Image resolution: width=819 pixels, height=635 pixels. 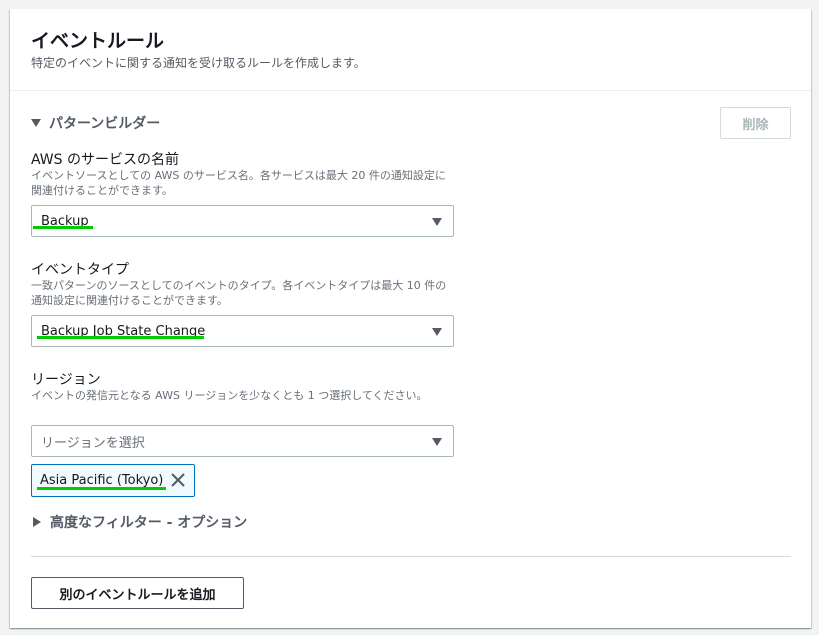 I want to click on service-name-select: Backup, so click(x=242, y=221).